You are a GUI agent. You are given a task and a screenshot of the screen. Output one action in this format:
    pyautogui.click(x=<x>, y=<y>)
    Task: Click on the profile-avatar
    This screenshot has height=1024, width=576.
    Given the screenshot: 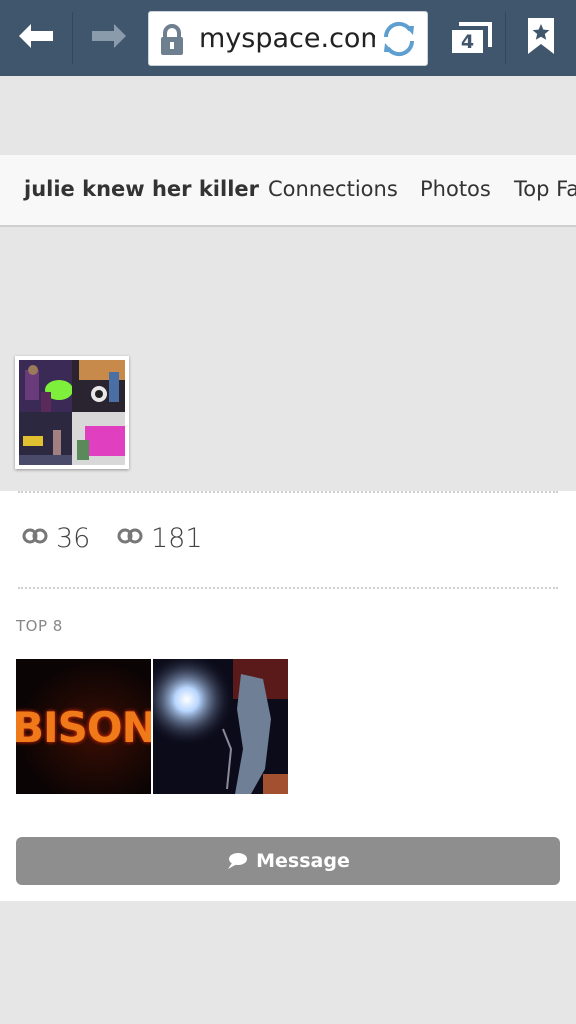 What is the action you would take?
    pyautogui.click(x=72, y=412)
    